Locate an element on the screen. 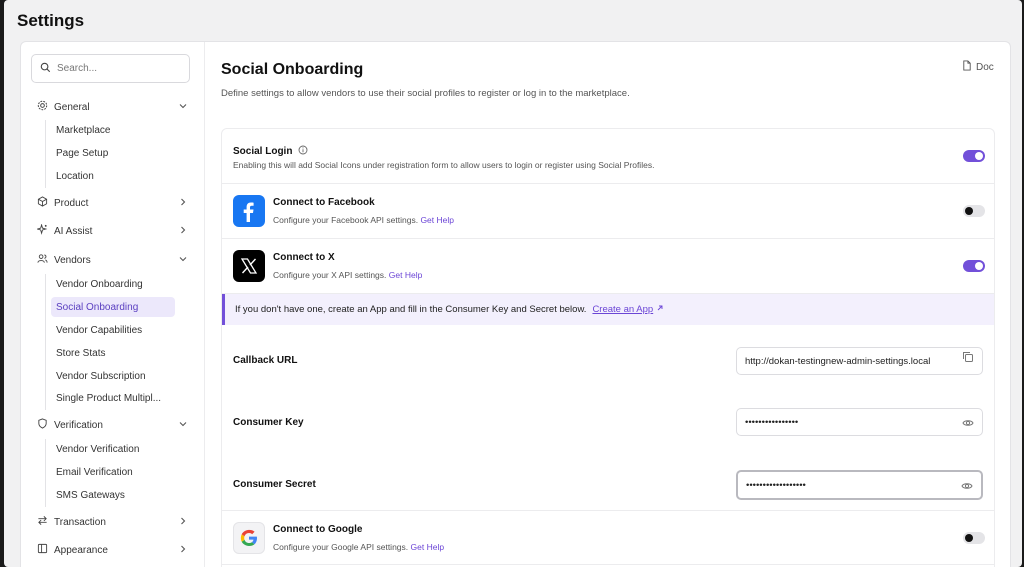  consumer-key-input is located at coordinates (850, 422).